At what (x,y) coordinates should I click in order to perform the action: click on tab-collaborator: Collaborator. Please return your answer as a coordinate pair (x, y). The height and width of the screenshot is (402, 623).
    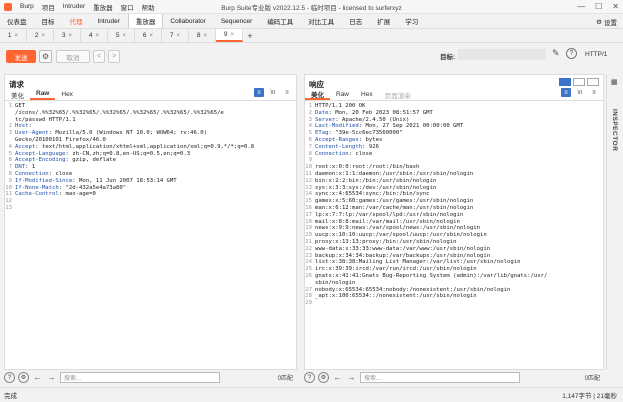
    Looking at the image, I should click on (188, 21).